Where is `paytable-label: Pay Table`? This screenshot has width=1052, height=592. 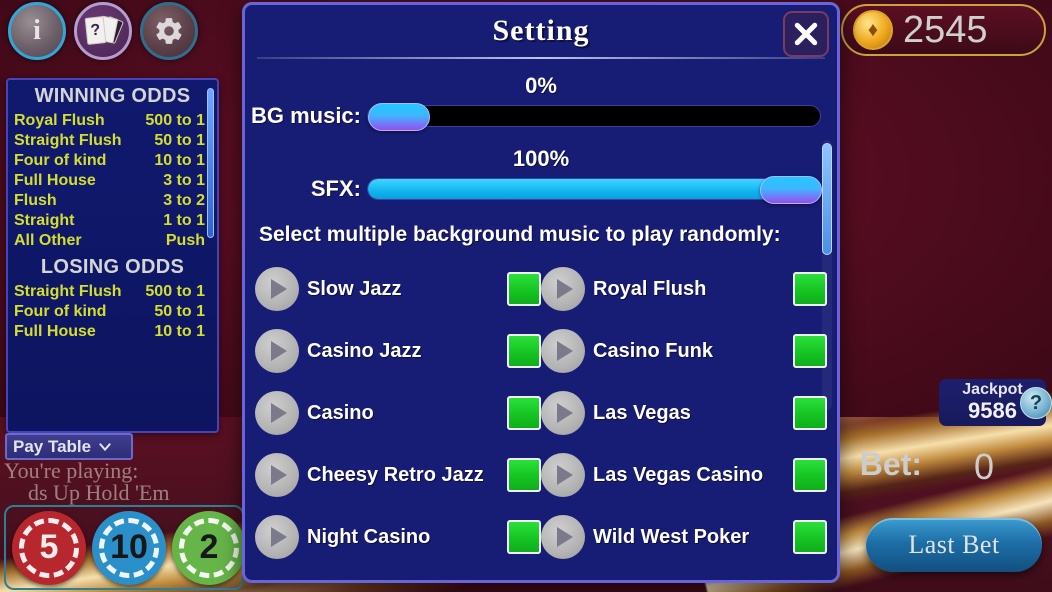 paytable-label: Pay Table is located at coordinates (52, 446).